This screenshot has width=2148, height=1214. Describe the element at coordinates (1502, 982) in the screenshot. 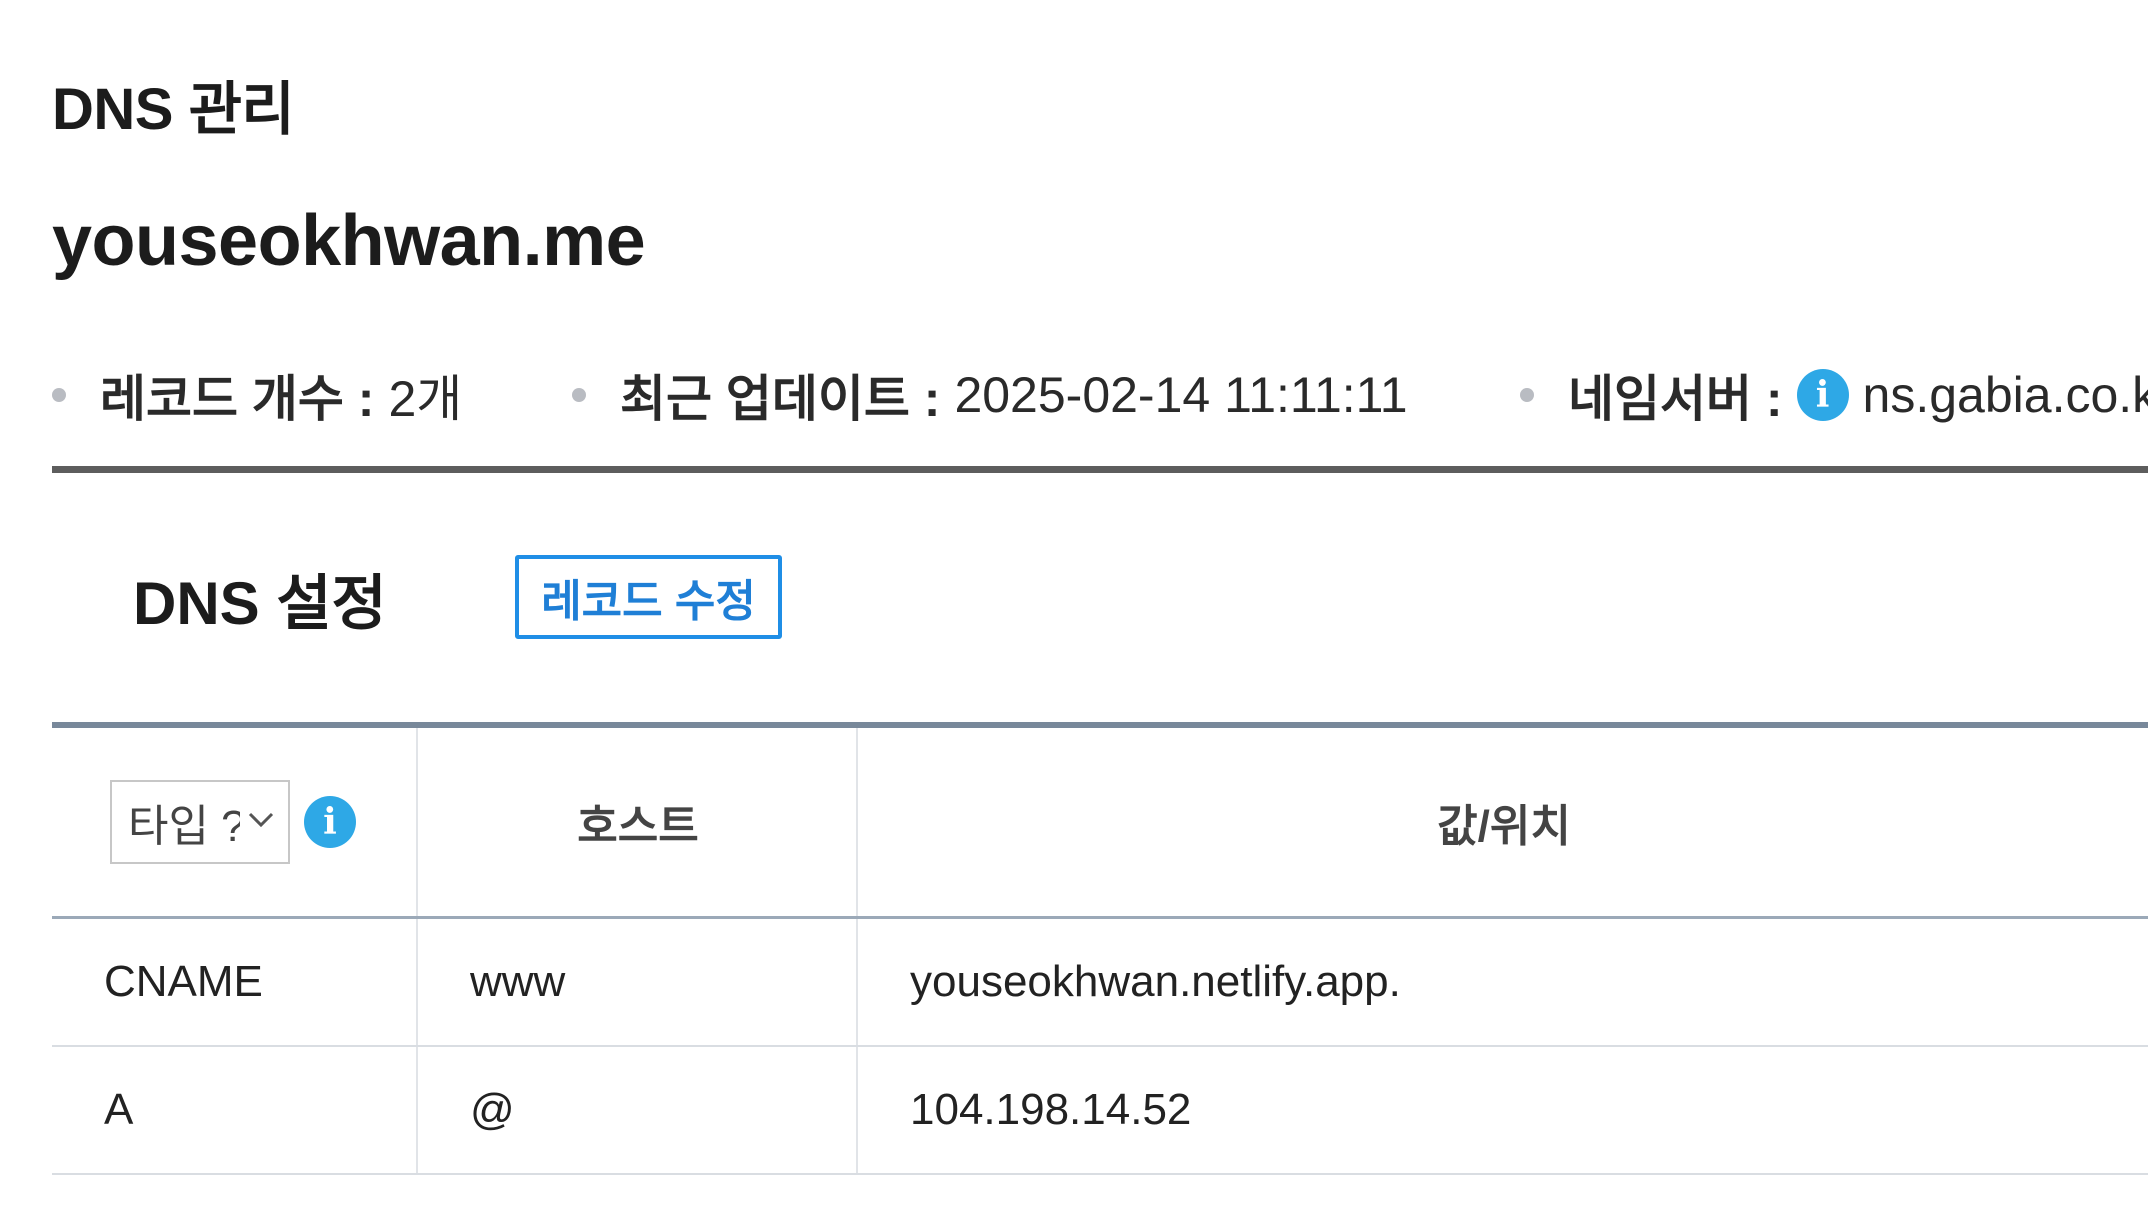

I see `record-value-cell: youseokhwan.netlify.app.` at that location.